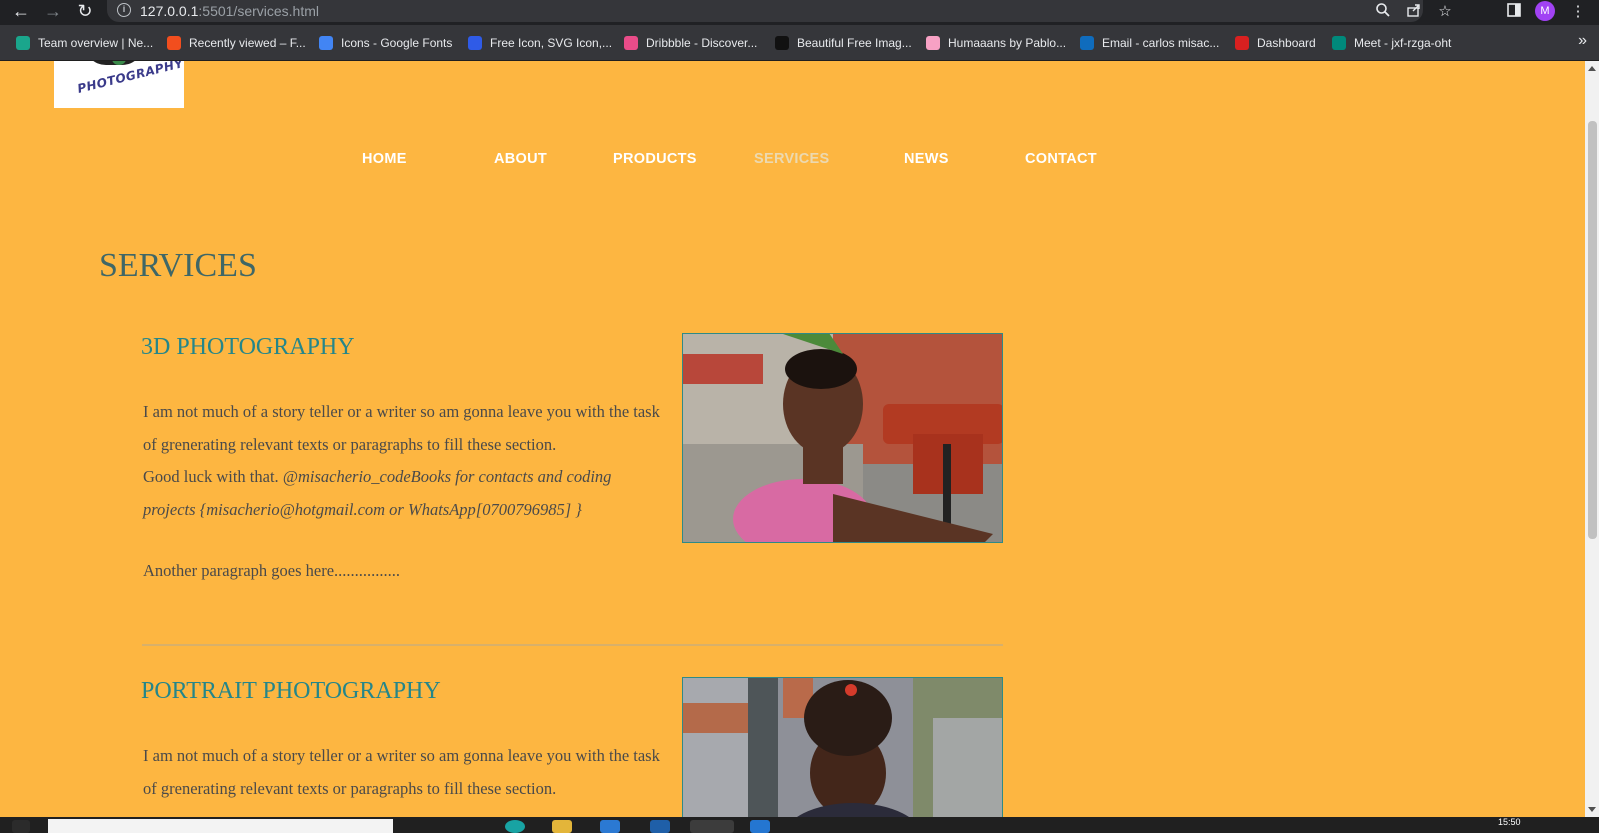 The width and height of the screenshot is (1599, 833). I want to click on page-scrollbar, so click(1592, 439).